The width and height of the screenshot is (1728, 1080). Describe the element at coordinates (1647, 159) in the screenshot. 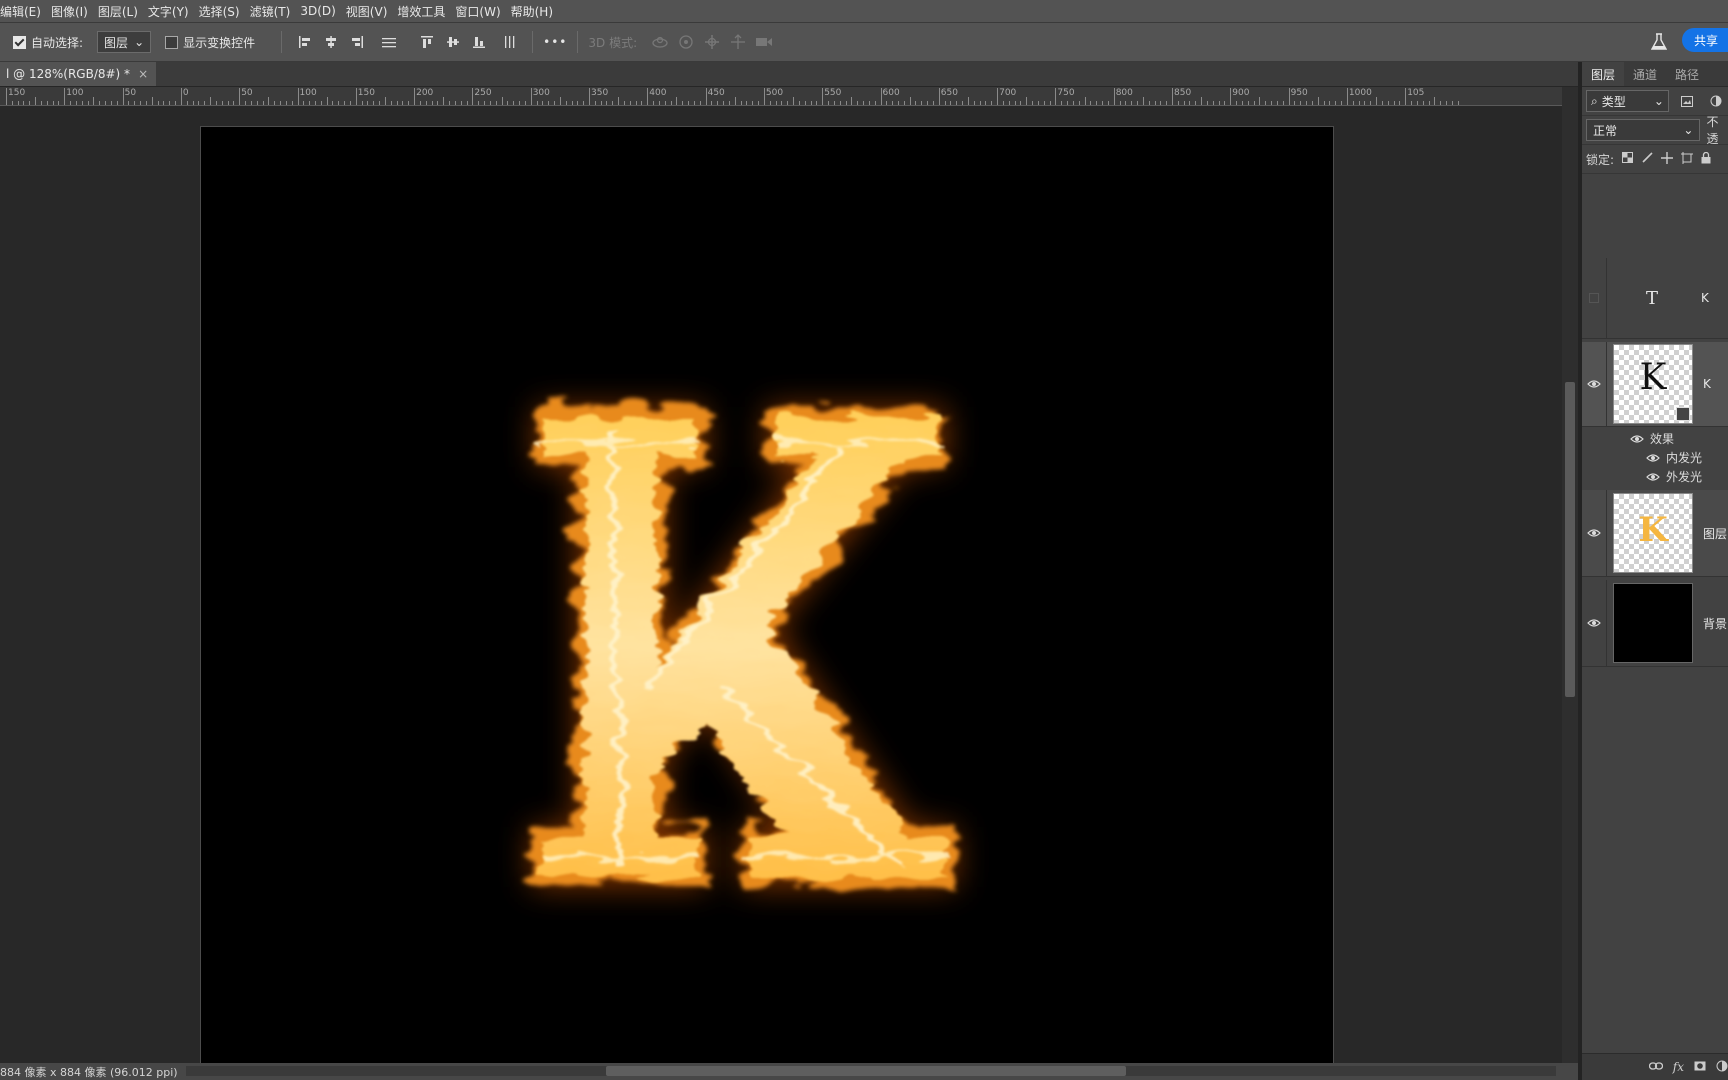

I see `lock-paint-icon` at that location.